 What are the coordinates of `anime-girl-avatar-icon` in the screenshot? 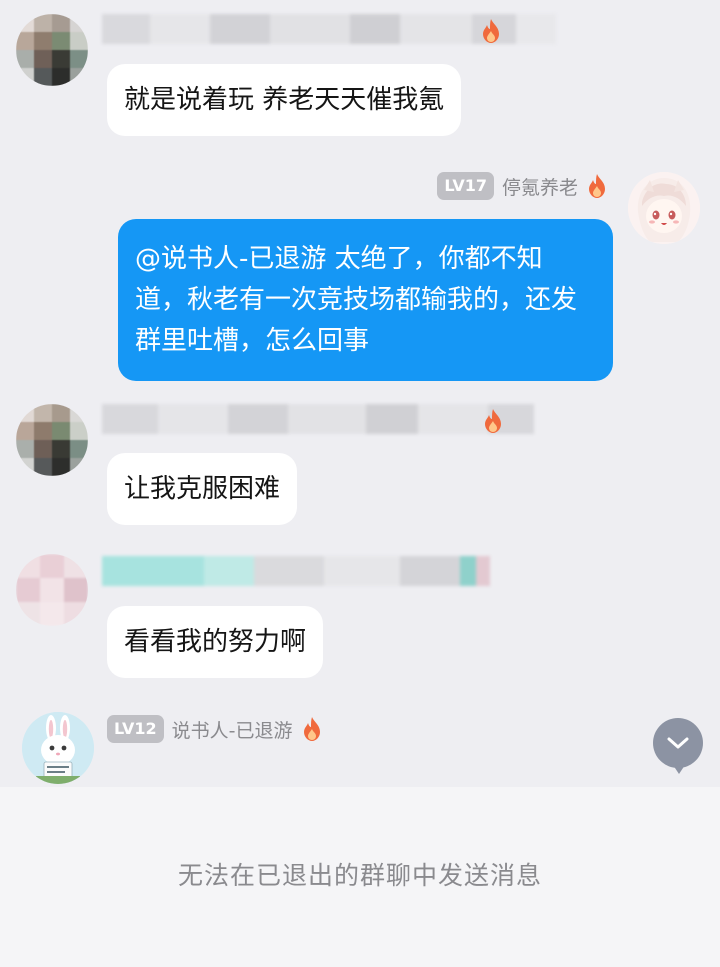 It's located at (664, 208).